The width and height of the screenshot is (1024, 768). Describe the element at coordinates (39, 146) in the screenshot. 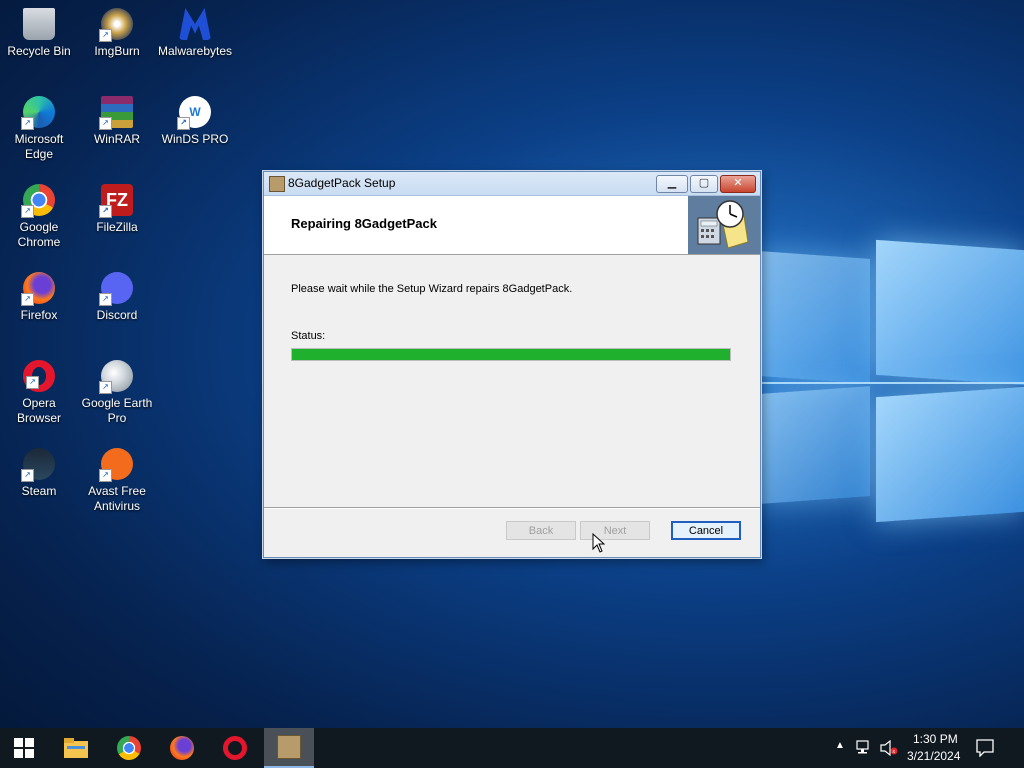

I see `icon-label: Microsoft Edge` at that location.